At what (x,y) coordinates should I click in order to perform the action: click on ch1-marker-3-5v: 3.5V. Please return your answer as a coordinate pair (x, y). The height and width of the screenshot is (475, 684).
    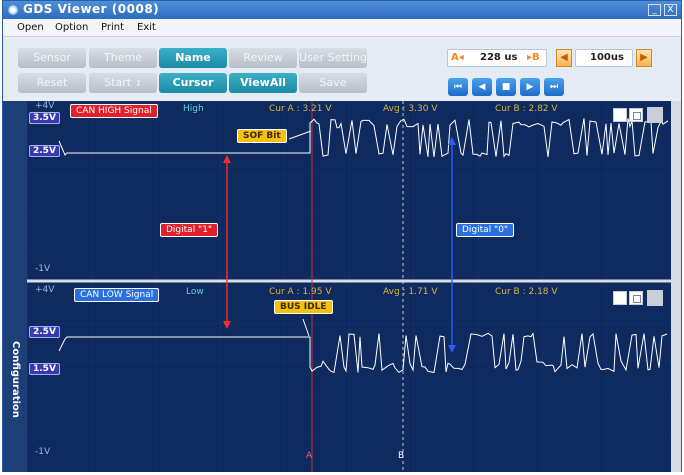
    Looking at the image, I should click on (44, 118).